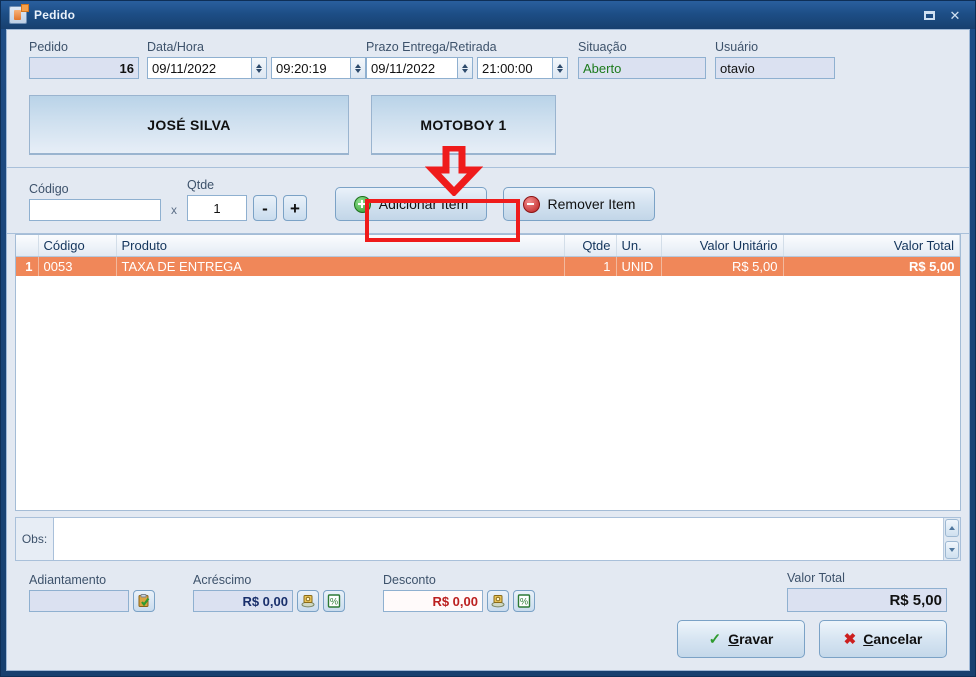 This screenshot has width=976, height=677. Describe the element at coordinates (77, 246) in the screenshot. I see `col-codigo: Código` at that location.